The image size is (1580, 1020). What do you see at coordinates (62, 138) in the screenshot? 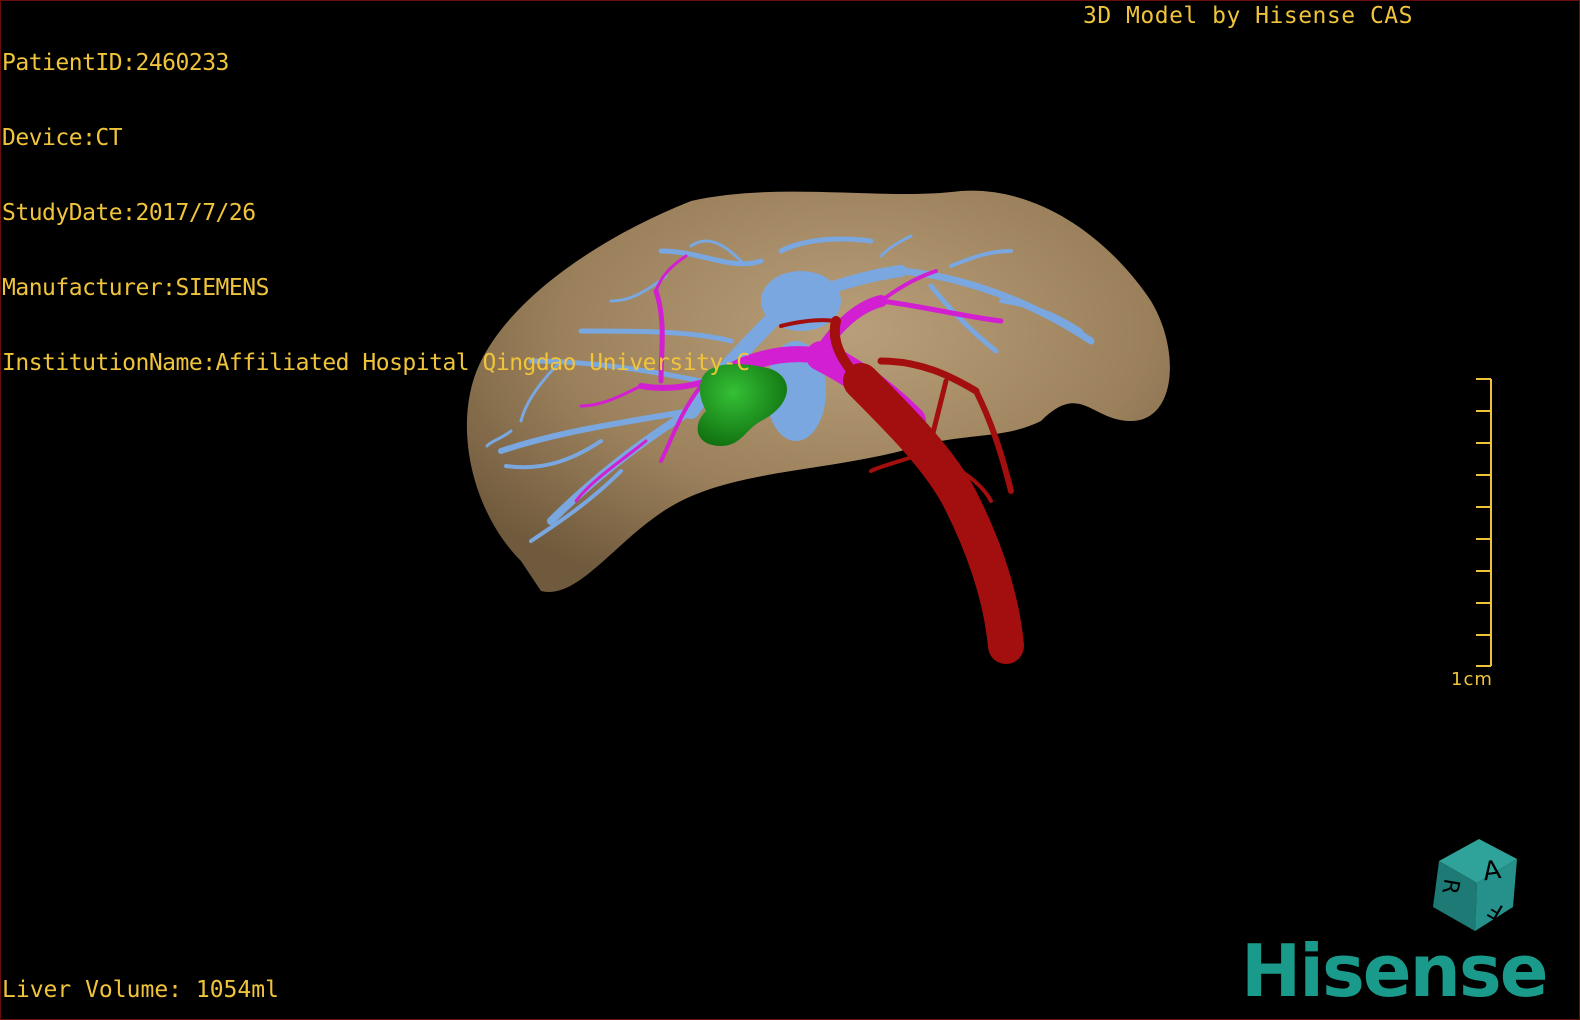
I see `device-text: Device:CT` at bounding box center [62, 138].